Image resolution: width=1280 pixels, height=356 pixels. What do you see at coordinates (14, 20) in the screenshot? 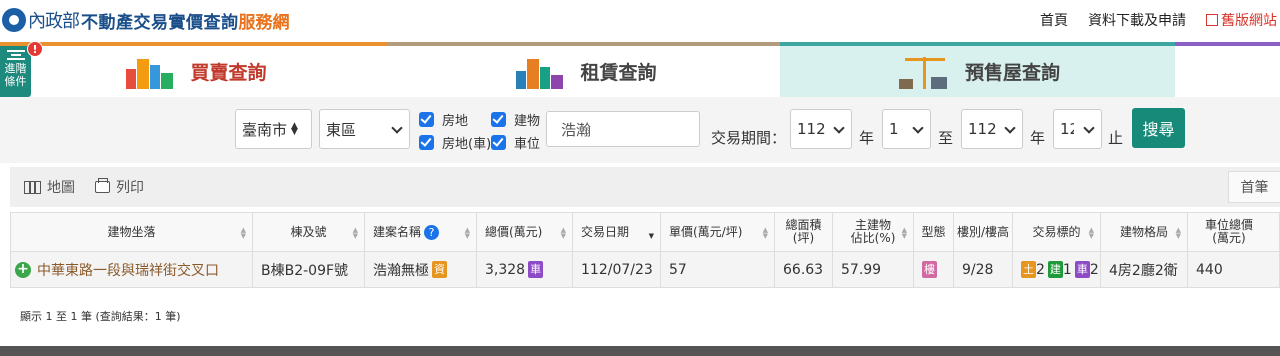
I see `emblem-icon` at bounding box center [14, 20].